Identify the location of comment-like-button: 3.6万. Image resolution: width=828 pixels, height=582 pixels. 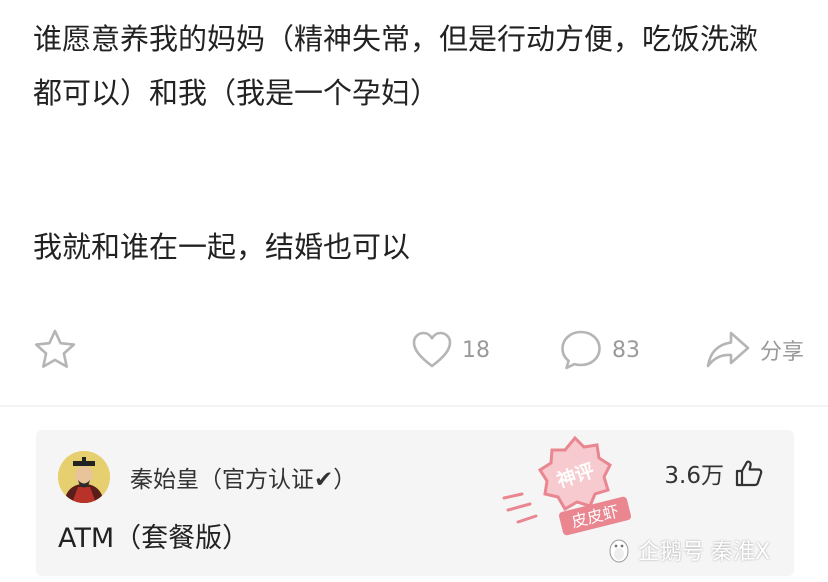
(714, 473).